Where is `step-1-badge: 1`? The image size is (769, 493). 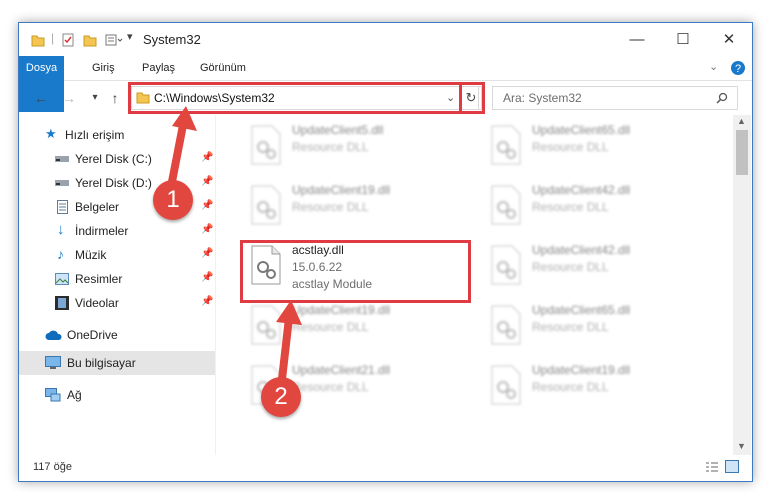 step-1-badge: 1 is located at coordinates (173, 200).